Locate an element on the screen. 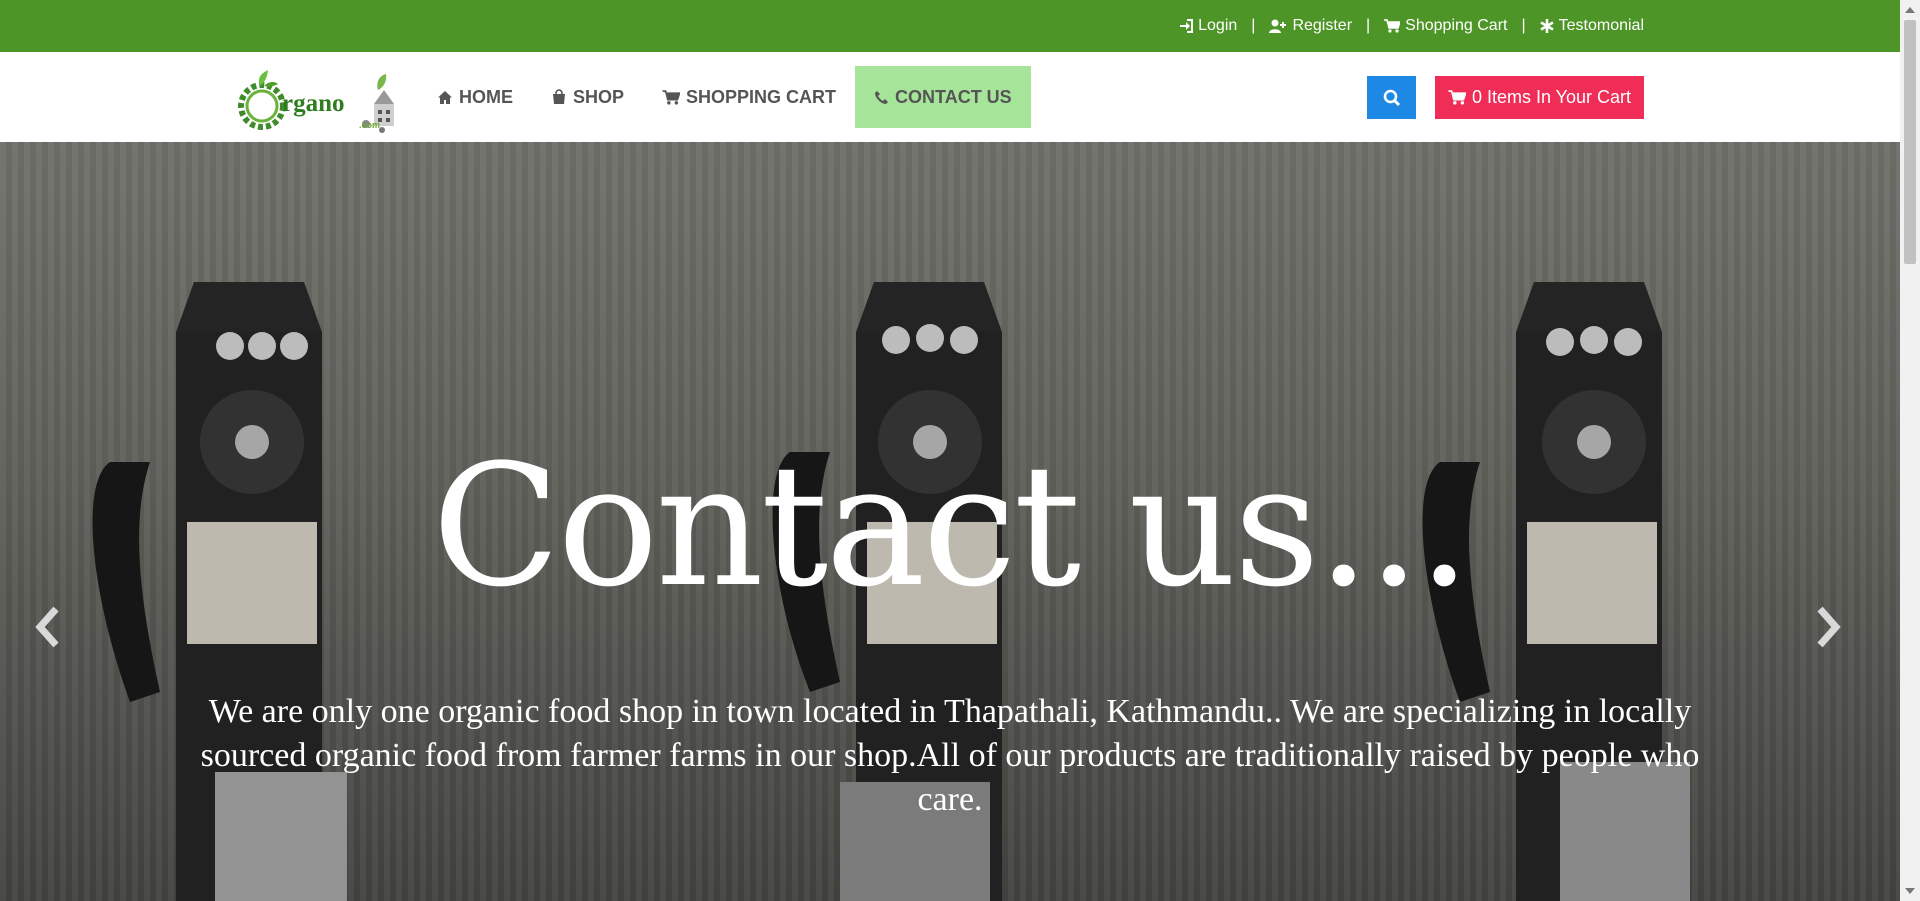  nav-contact-us: CONTACT US is located at coordinates (943, 97).